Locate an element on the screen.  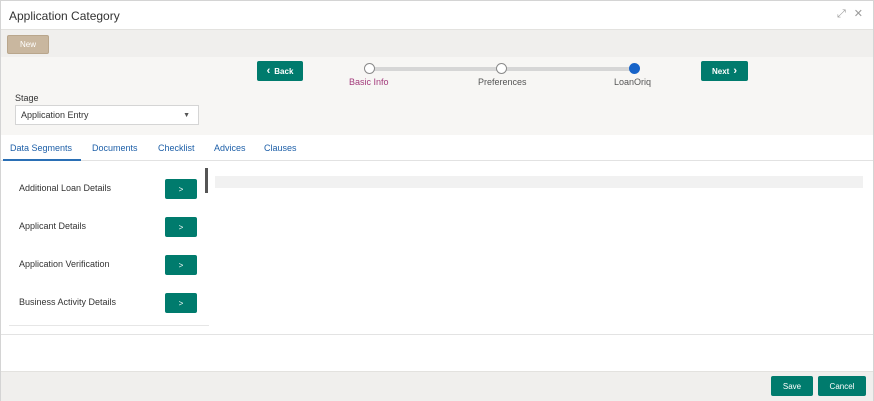
tab-clauses: Clauses is located at coordinates (280, 148).